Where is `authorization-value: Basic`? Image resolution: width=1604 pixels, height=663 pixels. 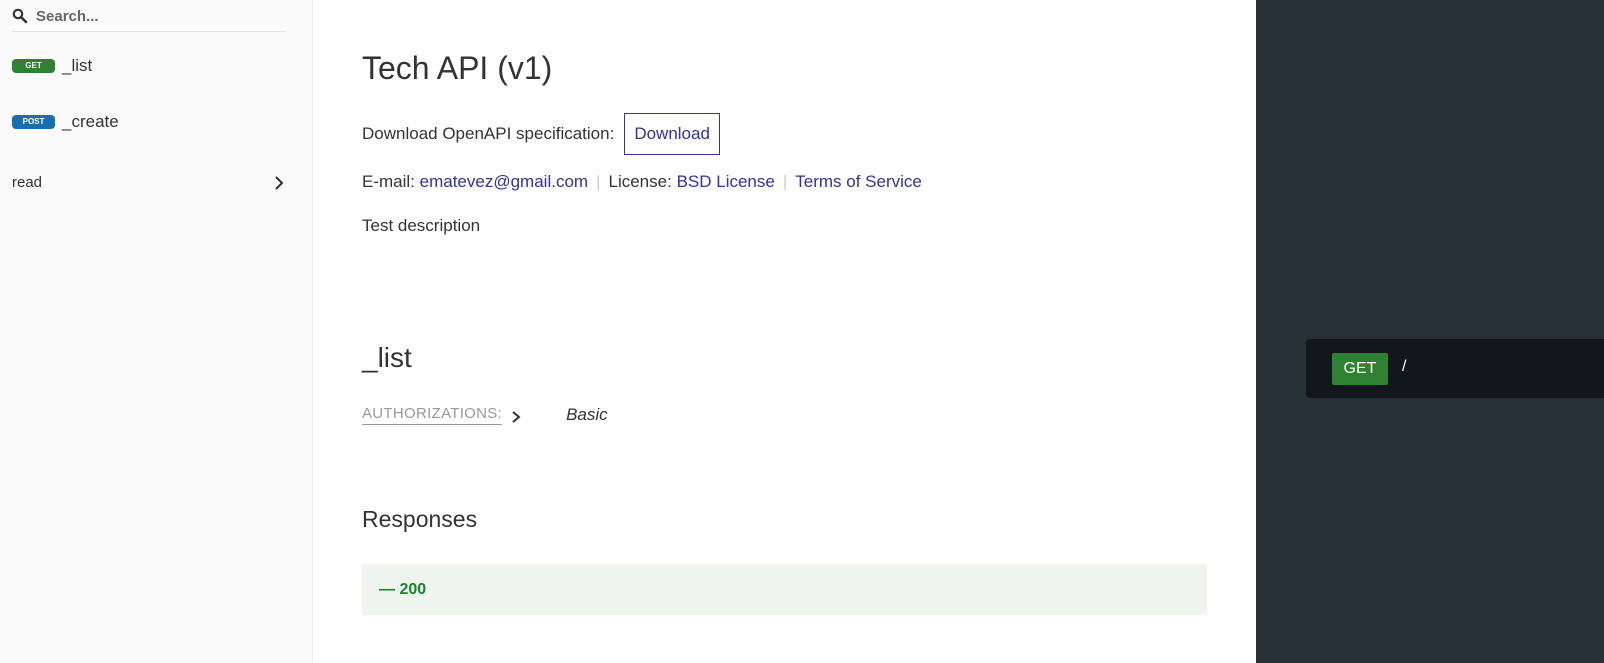
authorization-value: Basic is located at coordinates (587, 414).